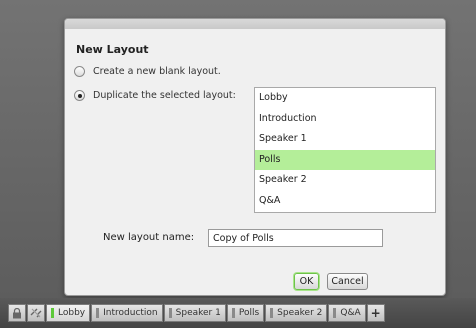 Image resolution: width=476 pixels, height=328 pixels. I want to click on tab-label: Q&A, so click(350, 313).